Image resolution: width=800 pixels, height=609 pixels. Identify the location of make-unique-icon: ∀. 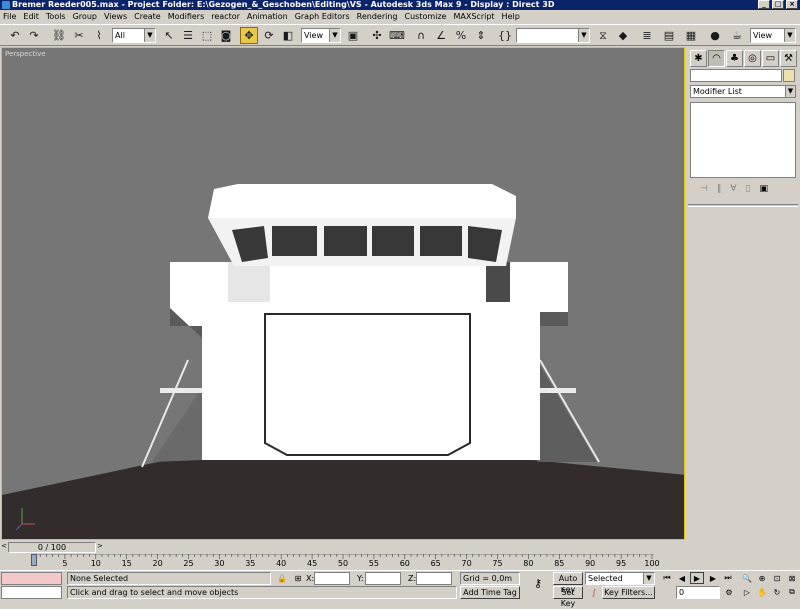
(733, 191).